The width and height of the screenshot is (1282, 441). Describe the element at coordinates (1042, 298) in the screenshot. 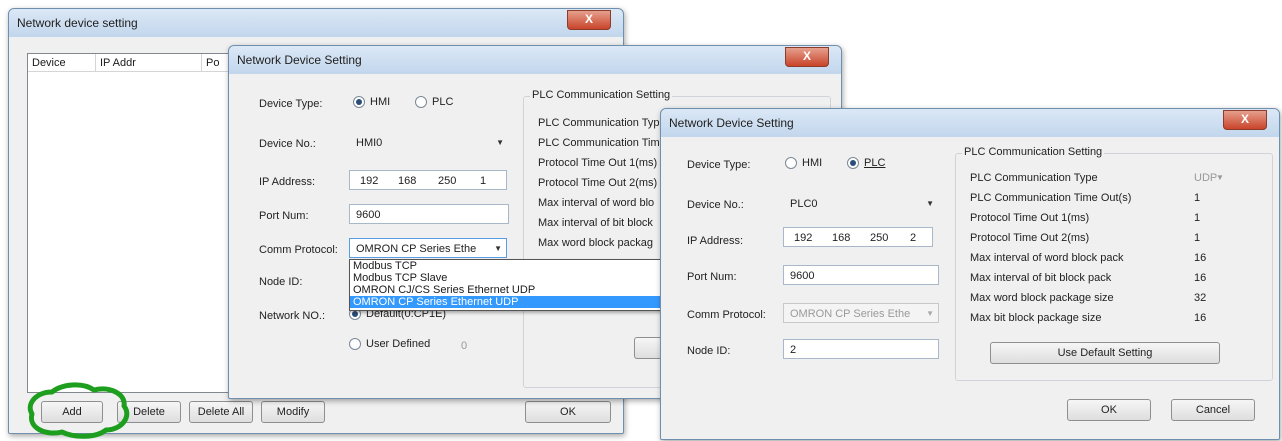

I see `plc-row-label: Max word block package size` at that location.